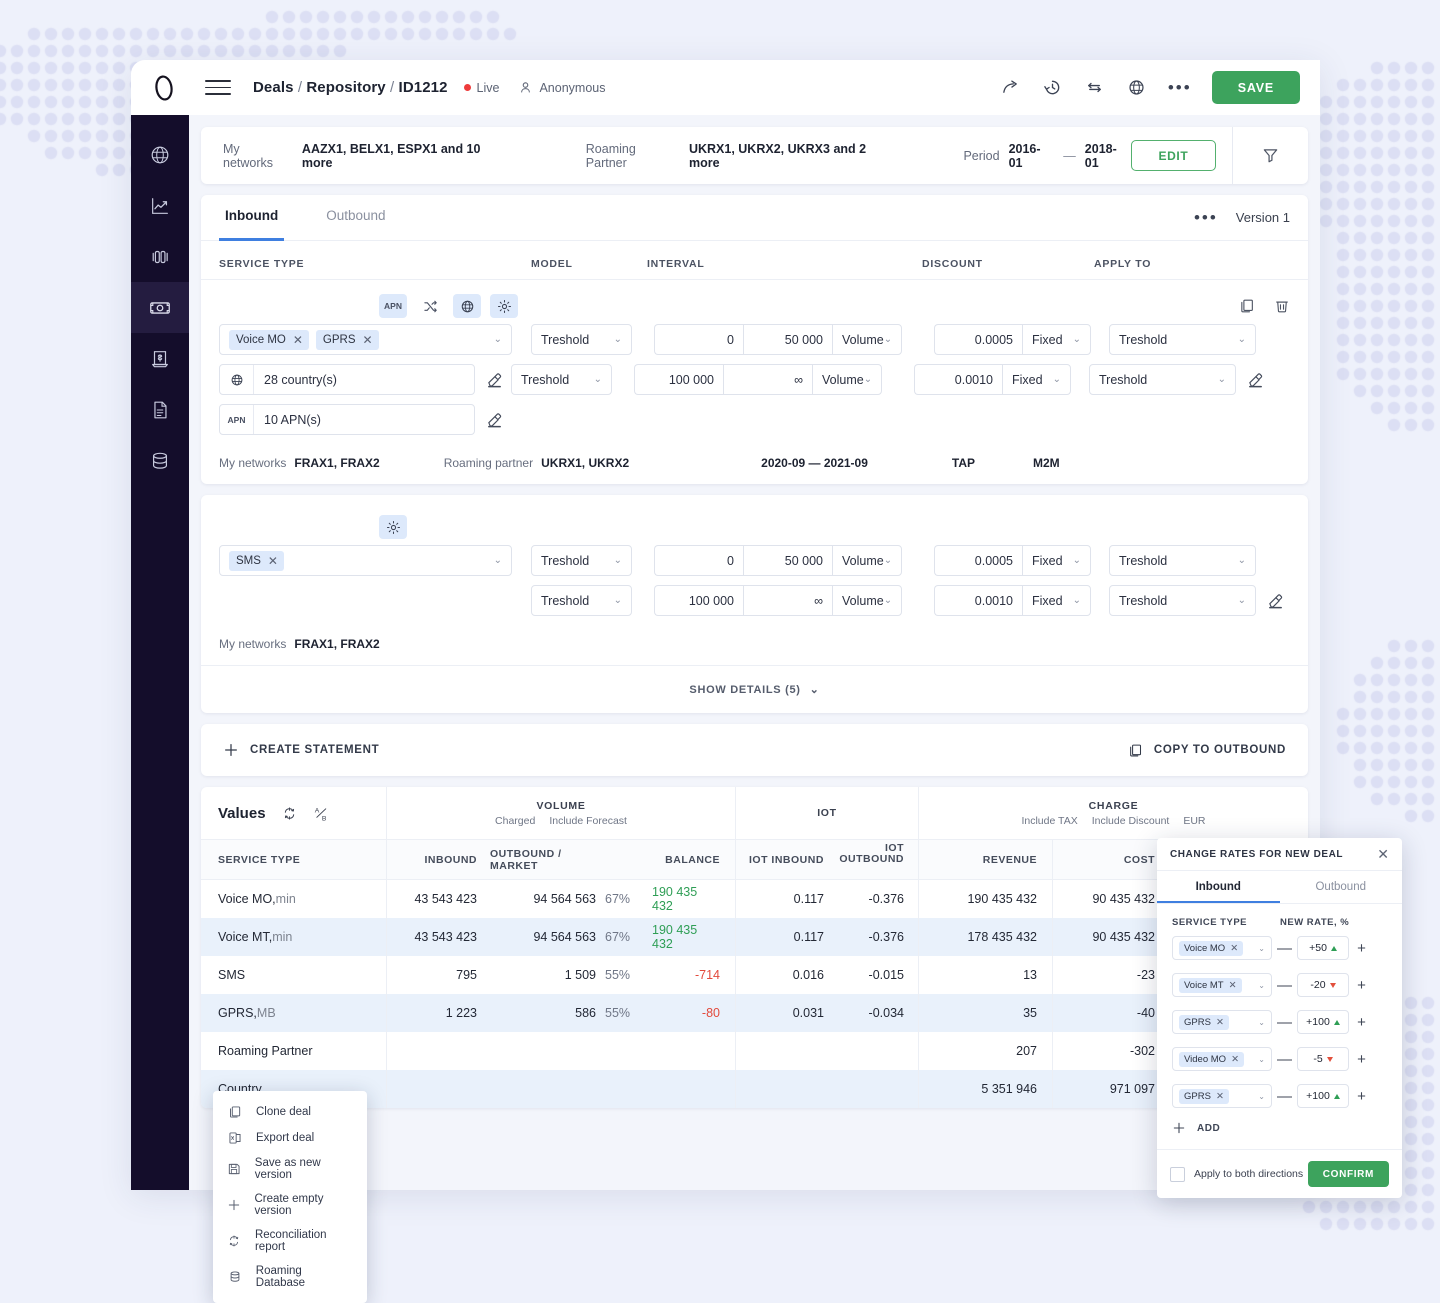 The width and height of the screenshot is (1440, 1303). Describe the element at coordinates (345, 87) in the screenshot. I see `breadcrumb-repository: Repository` at that location.